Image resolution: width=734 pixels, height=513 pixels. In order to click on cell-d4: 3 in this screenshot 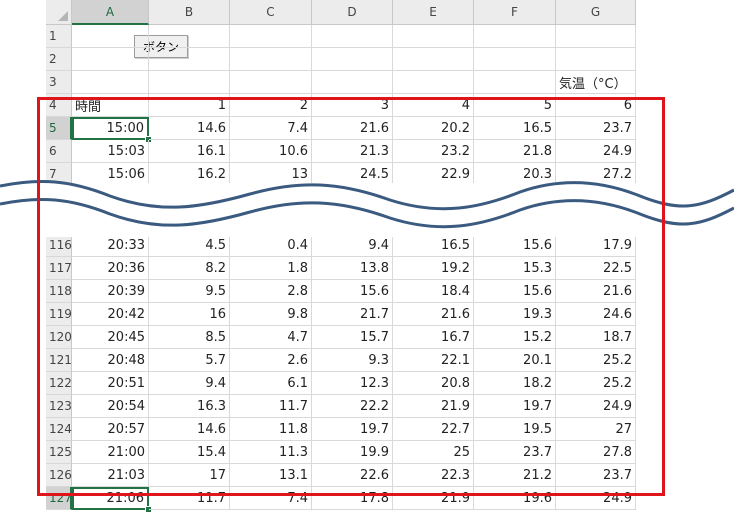, I will do `click(352, 105)`.